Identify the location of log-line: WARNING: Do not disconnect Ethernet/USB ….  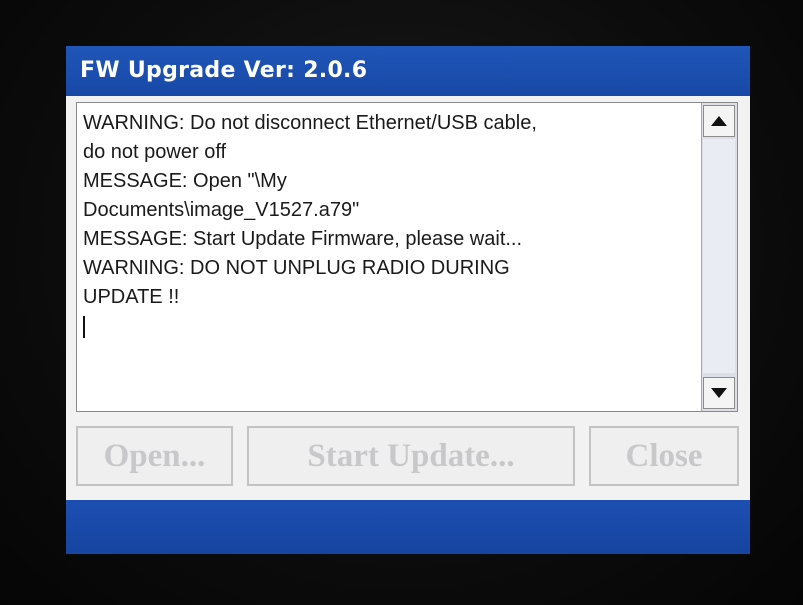
(310, 123).